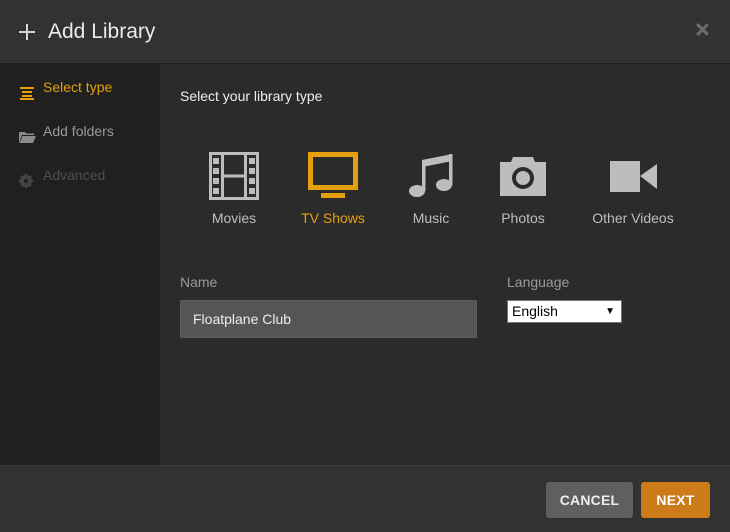  What do you see at coordinates (523, 178) in the screenshot?
I see `camera-icon` at bounding box center [523, 178].